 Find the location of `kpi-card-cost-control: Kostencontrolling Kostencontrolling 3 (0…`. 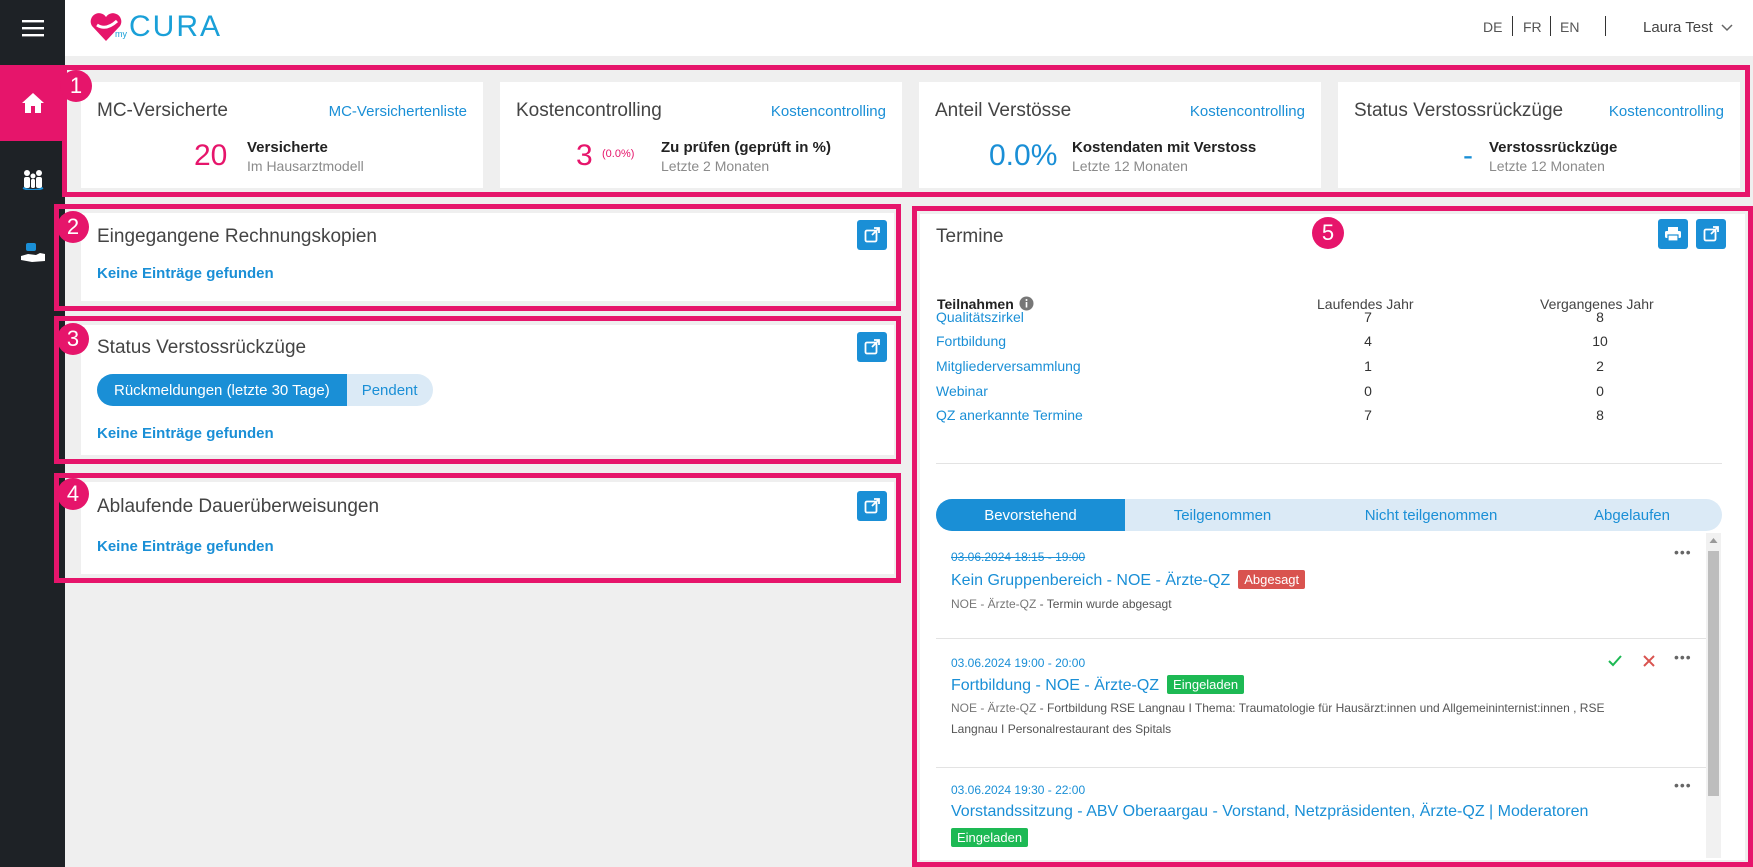

kpi-card-cost-control: Kostencontrolling Kostencontrolling 3 (0… is located at coordinates (701, 135).